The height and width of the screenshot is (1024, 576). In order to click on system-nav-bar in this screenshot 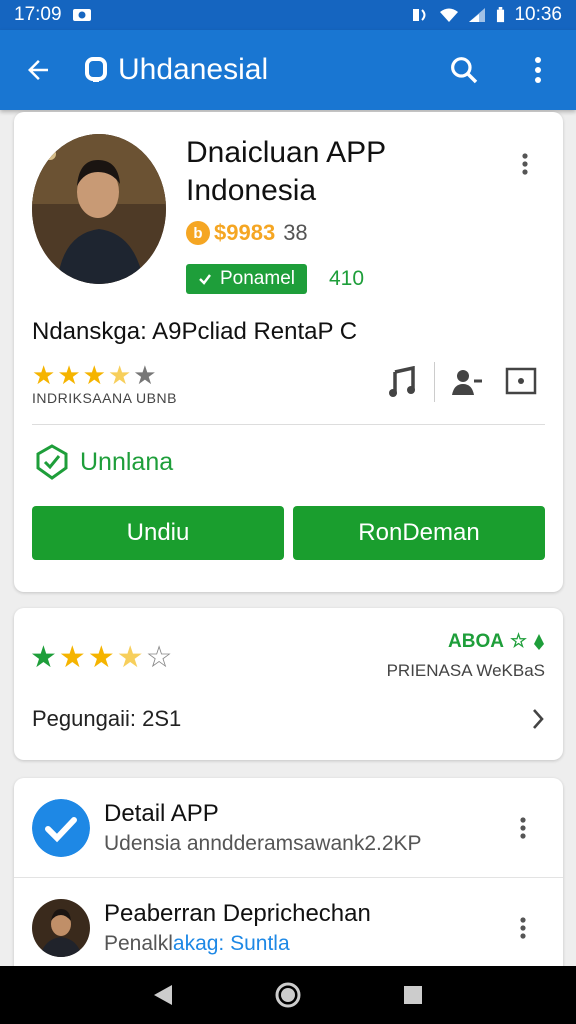, I will do `click(288, 995)`.